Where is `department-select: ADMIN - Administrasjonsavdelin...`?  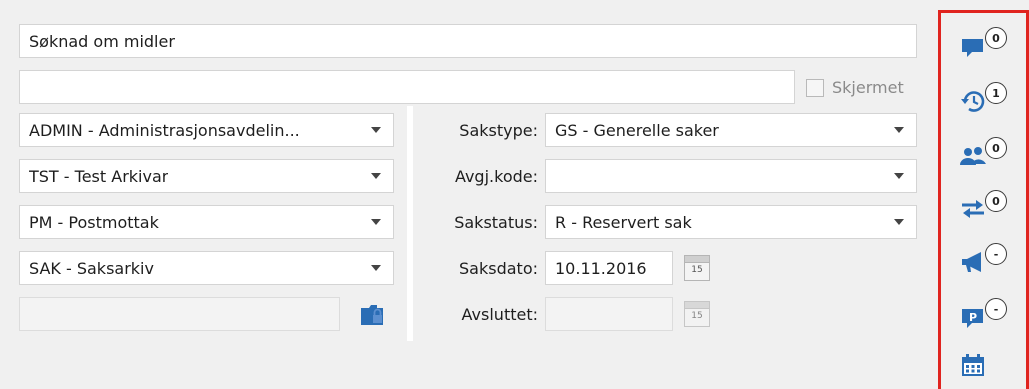 department-select: ADMIN - Administrasjonsavdelin... is located at coordinates (206, 130).